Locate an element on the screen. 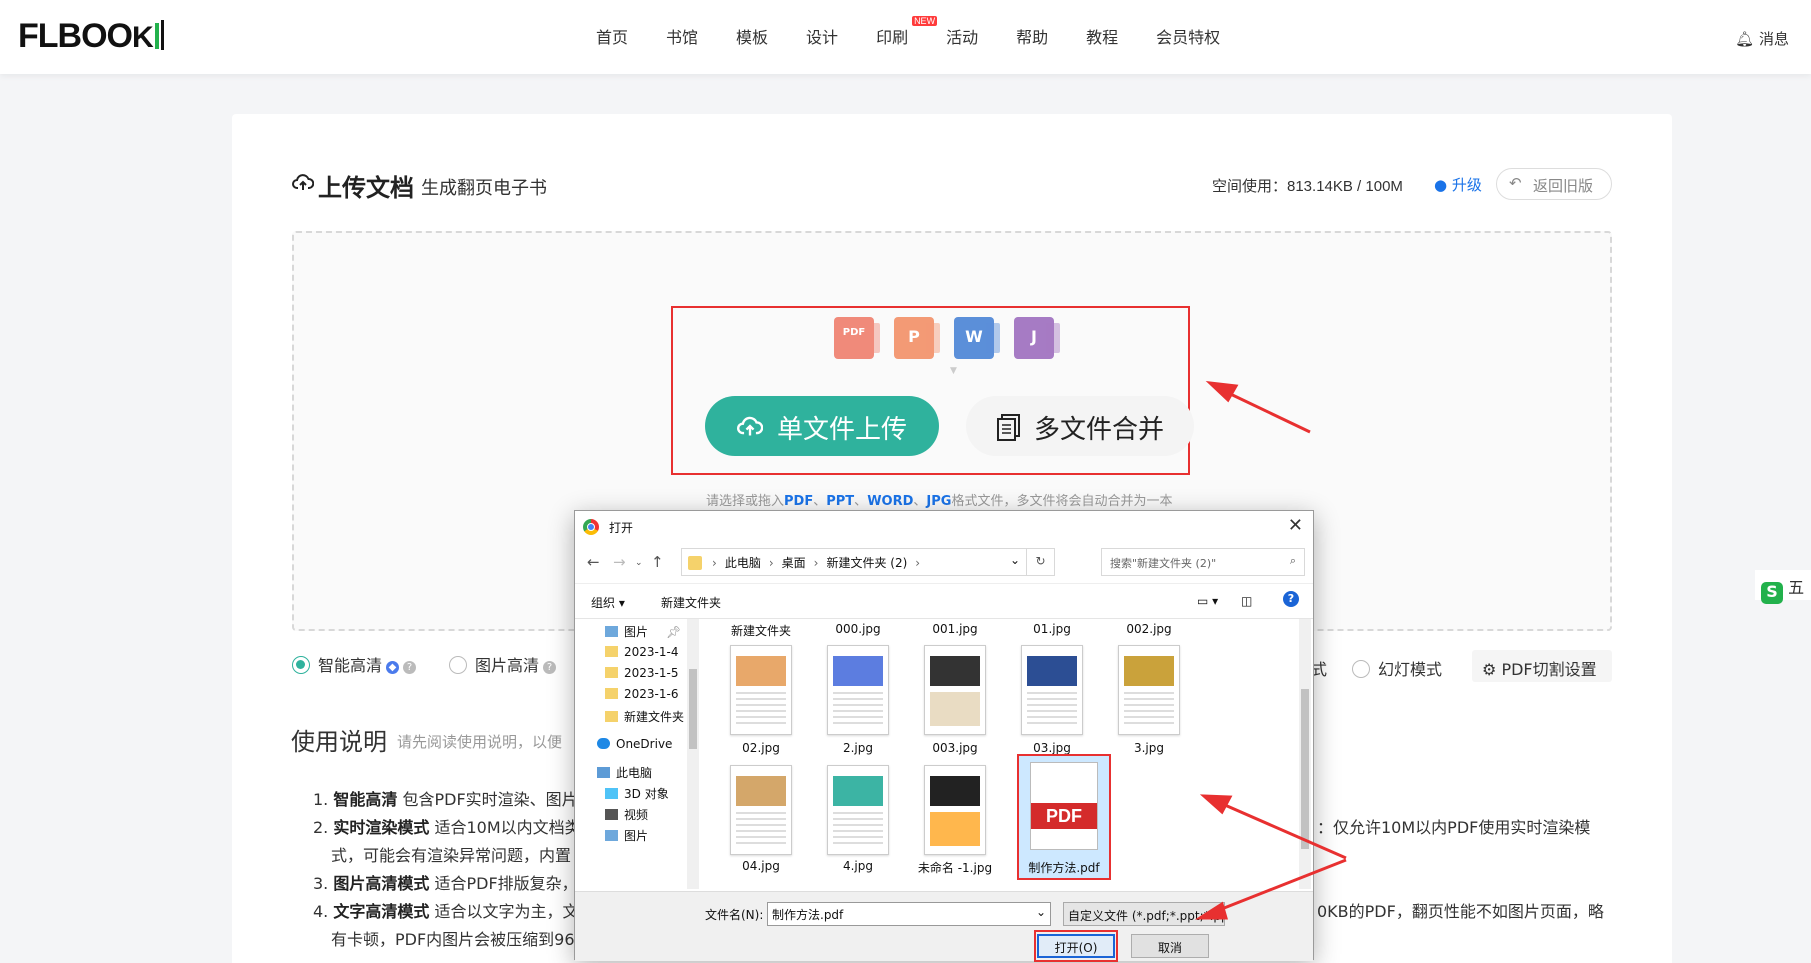 The width and height of the screenshot is (1811, 963). videos-icon is located at coordinates (611, 814).